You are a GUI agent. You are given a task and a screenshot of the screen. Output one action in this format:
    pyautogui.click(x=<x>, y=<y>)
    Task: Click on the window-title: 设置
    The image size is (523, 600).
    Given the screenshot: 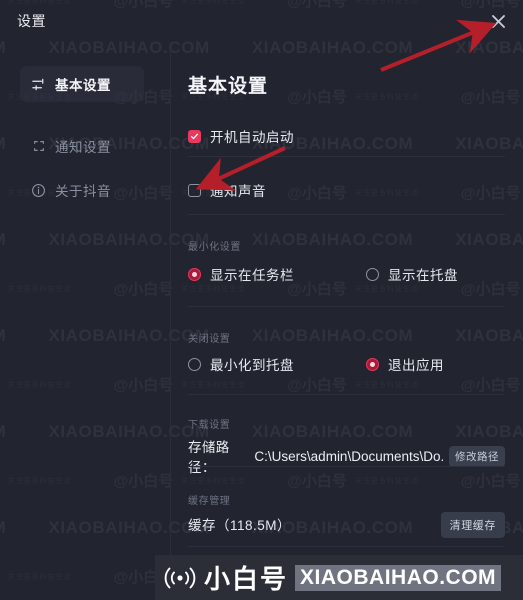 What is the action you would take?
    pyautogui.click(x=31, y=21)
    